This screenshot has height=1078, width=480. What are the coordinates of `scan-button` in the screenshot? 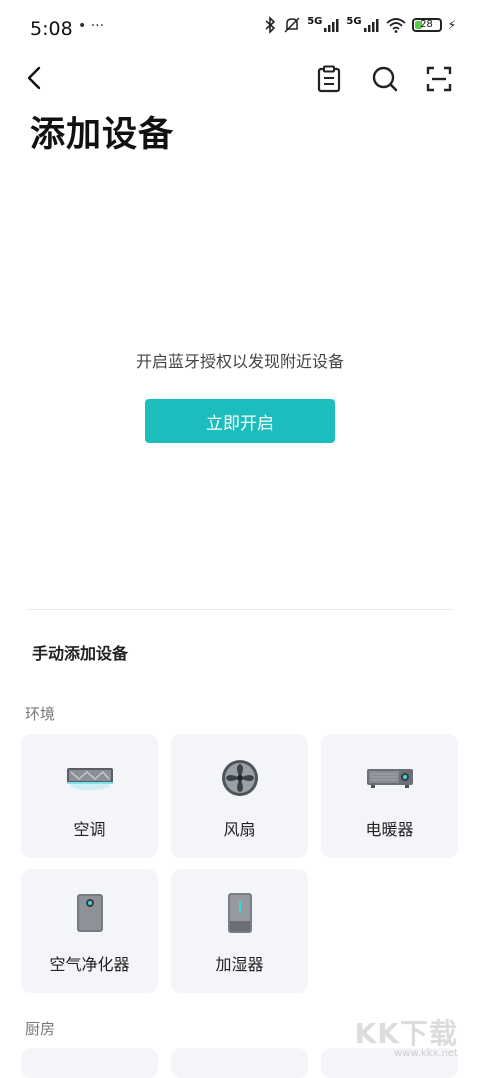 It's located at (439, 79).